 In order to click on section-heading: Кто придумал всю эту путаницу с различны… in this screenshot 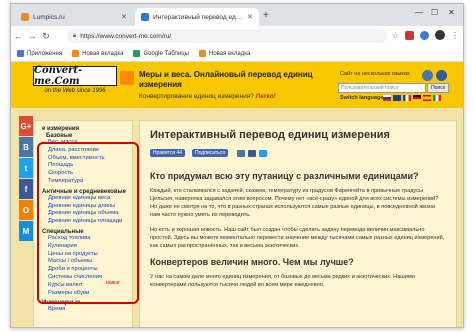, I will do `click(284, 176)`.